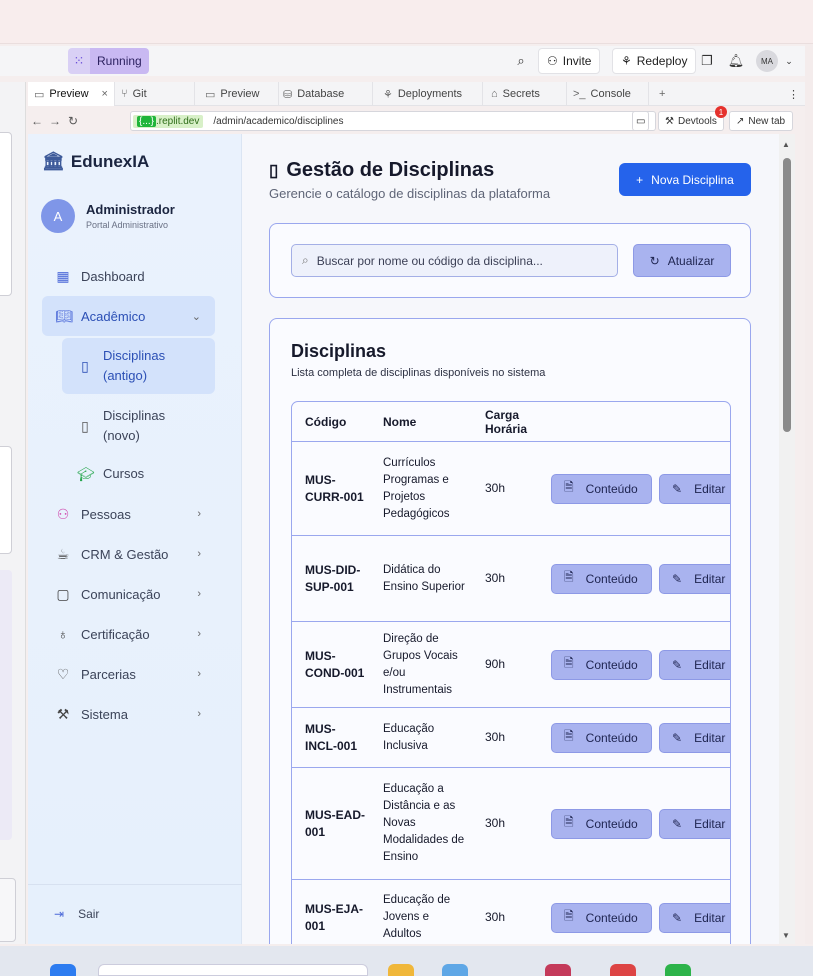  What do you see at coordinates (63, 553) in the screenshot?
I see `coffee-icon: ☕︎` at bounding box center [63, 553].